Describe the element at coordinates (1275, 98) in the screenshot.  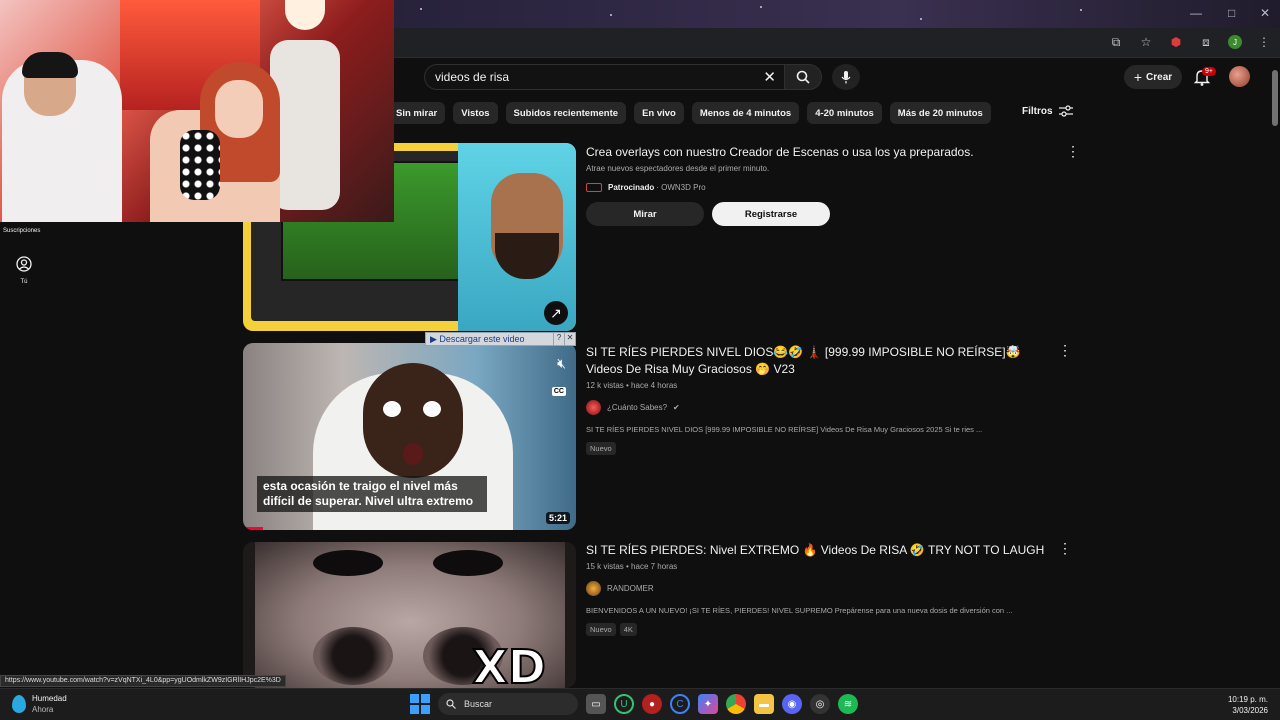
I see `scrollbar-thumb` at that location.